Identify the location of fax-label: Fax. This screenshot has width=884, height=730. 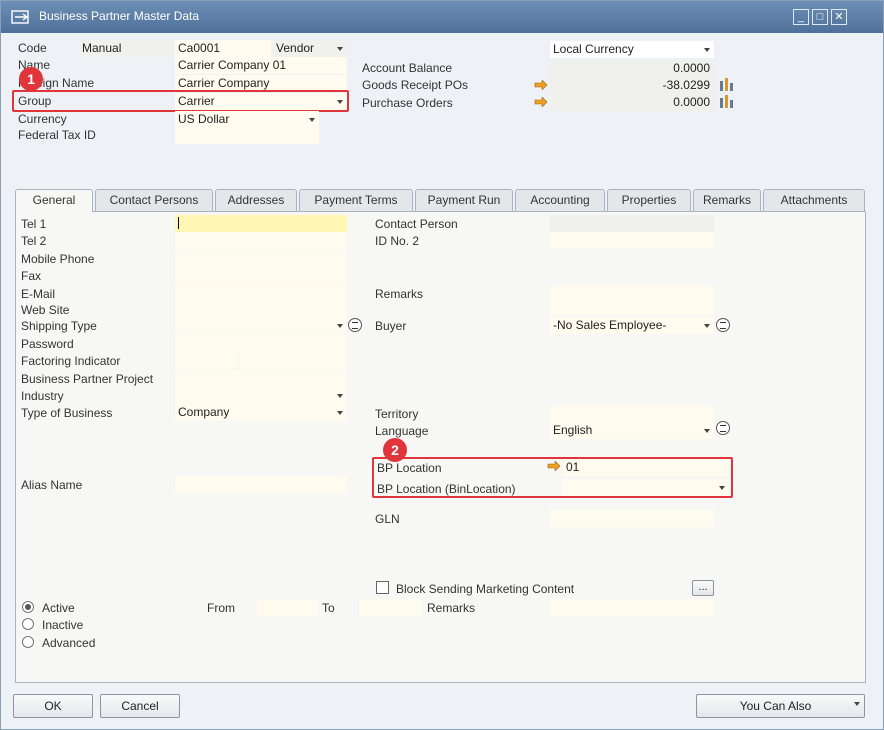
(31, 276).